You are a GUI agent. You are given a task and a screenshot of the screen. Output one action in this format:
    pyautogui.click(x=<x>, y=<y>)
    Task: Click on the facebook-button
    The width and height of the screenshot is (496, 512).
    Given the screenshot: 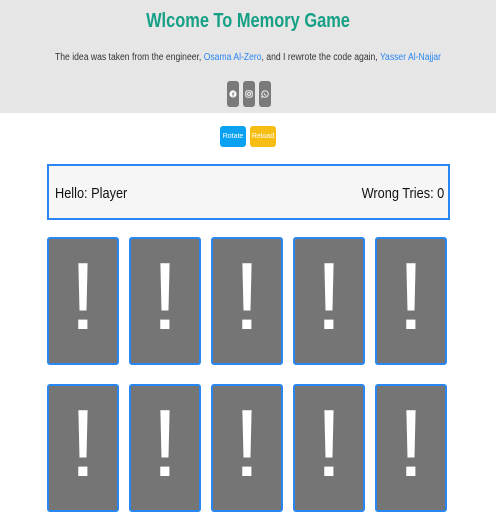 What is the action you would take?
    pyautogui.click(x=233, y=94)
    